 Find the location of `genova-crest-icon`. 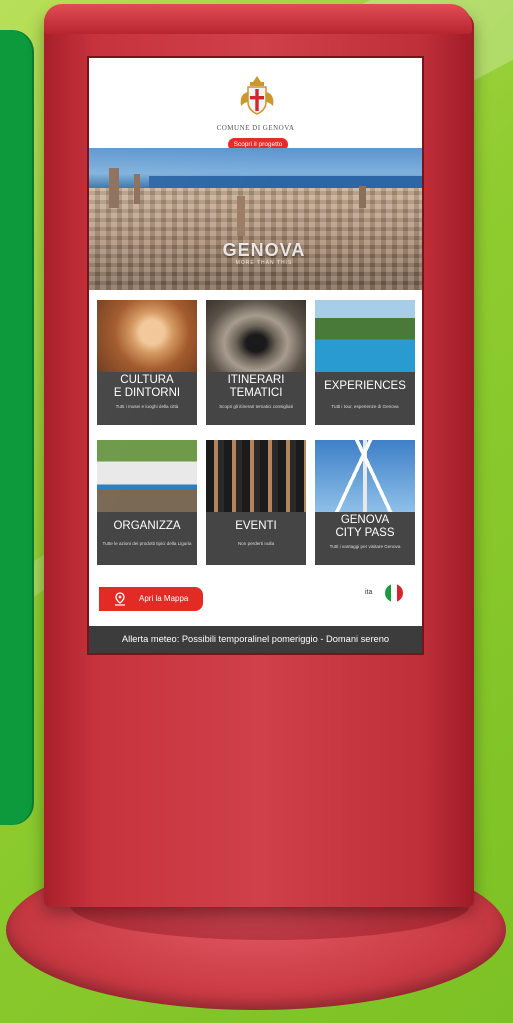

genova-crest-icon is located at coordinates (257, 95).